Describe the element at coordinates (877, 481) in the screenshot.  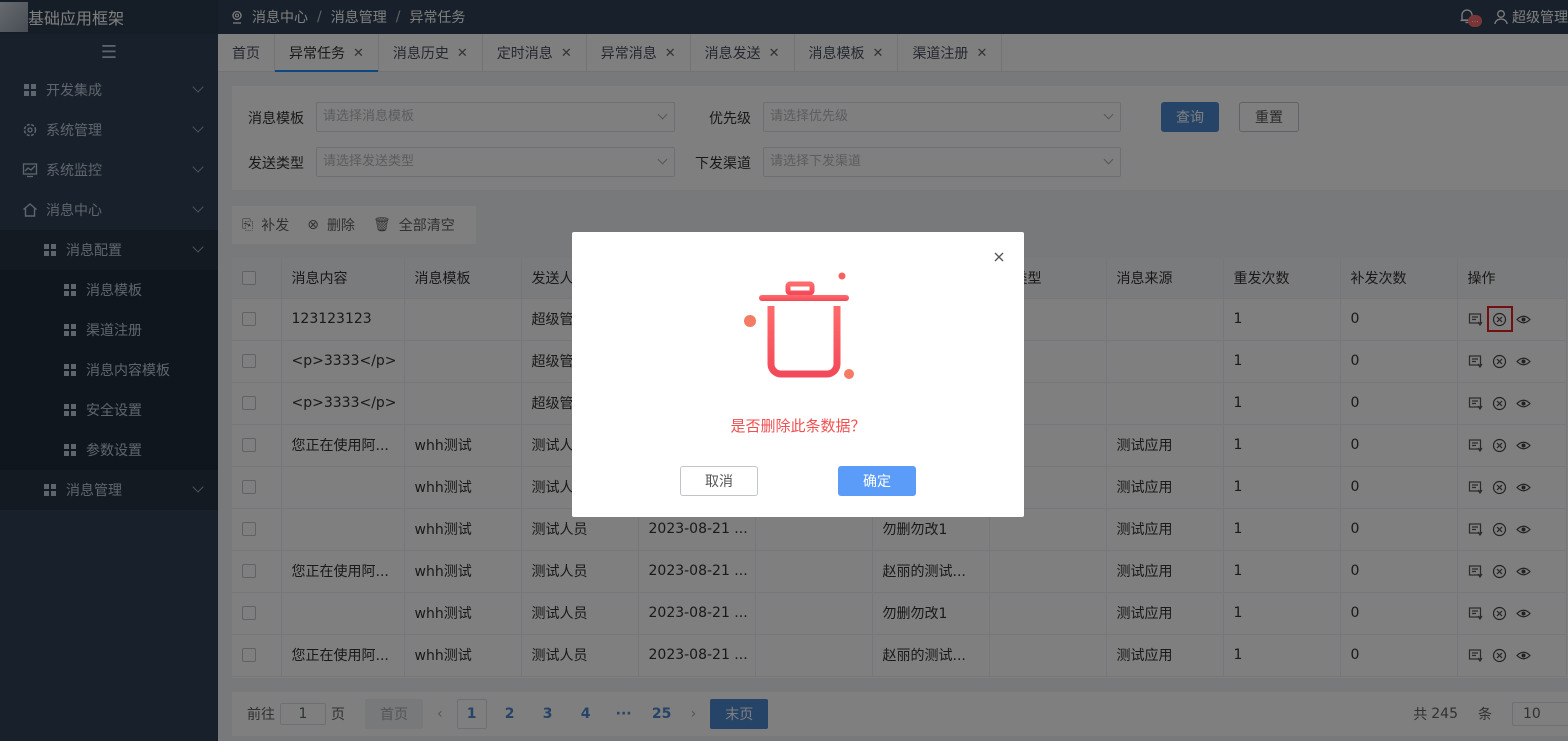
I see `confirm-button: 确定` at that location.